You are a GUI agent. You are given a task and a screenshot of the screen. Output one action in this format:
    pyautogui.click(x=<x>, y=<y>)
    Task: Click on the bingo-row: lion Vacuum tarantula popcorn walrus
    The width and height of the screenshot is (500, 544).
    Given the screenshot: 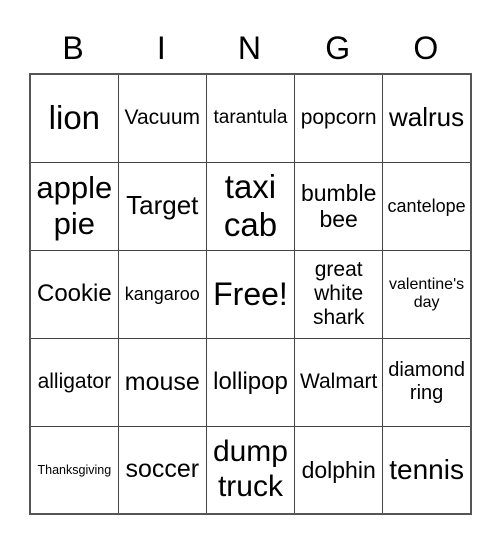 What is the action you would take?
    pyautogui.click(x=250, y=118)
    